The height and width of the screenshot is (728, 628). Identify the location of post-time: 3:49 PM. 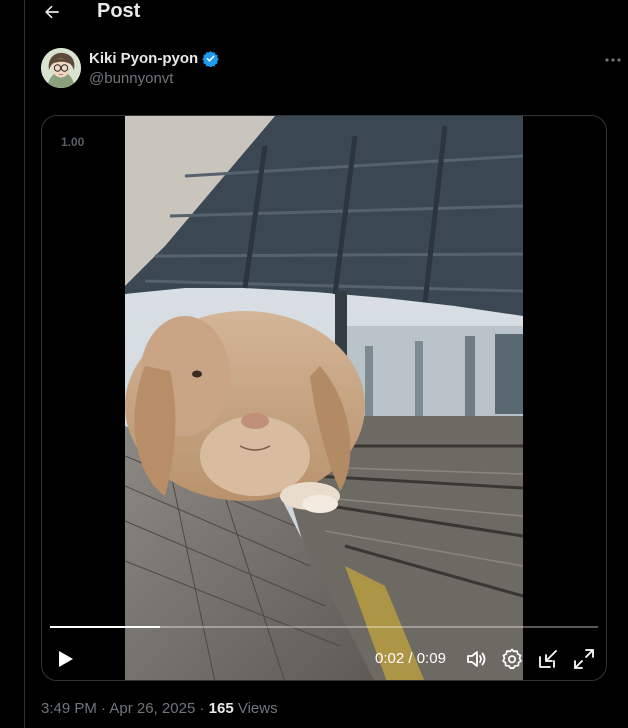
(69, 708).